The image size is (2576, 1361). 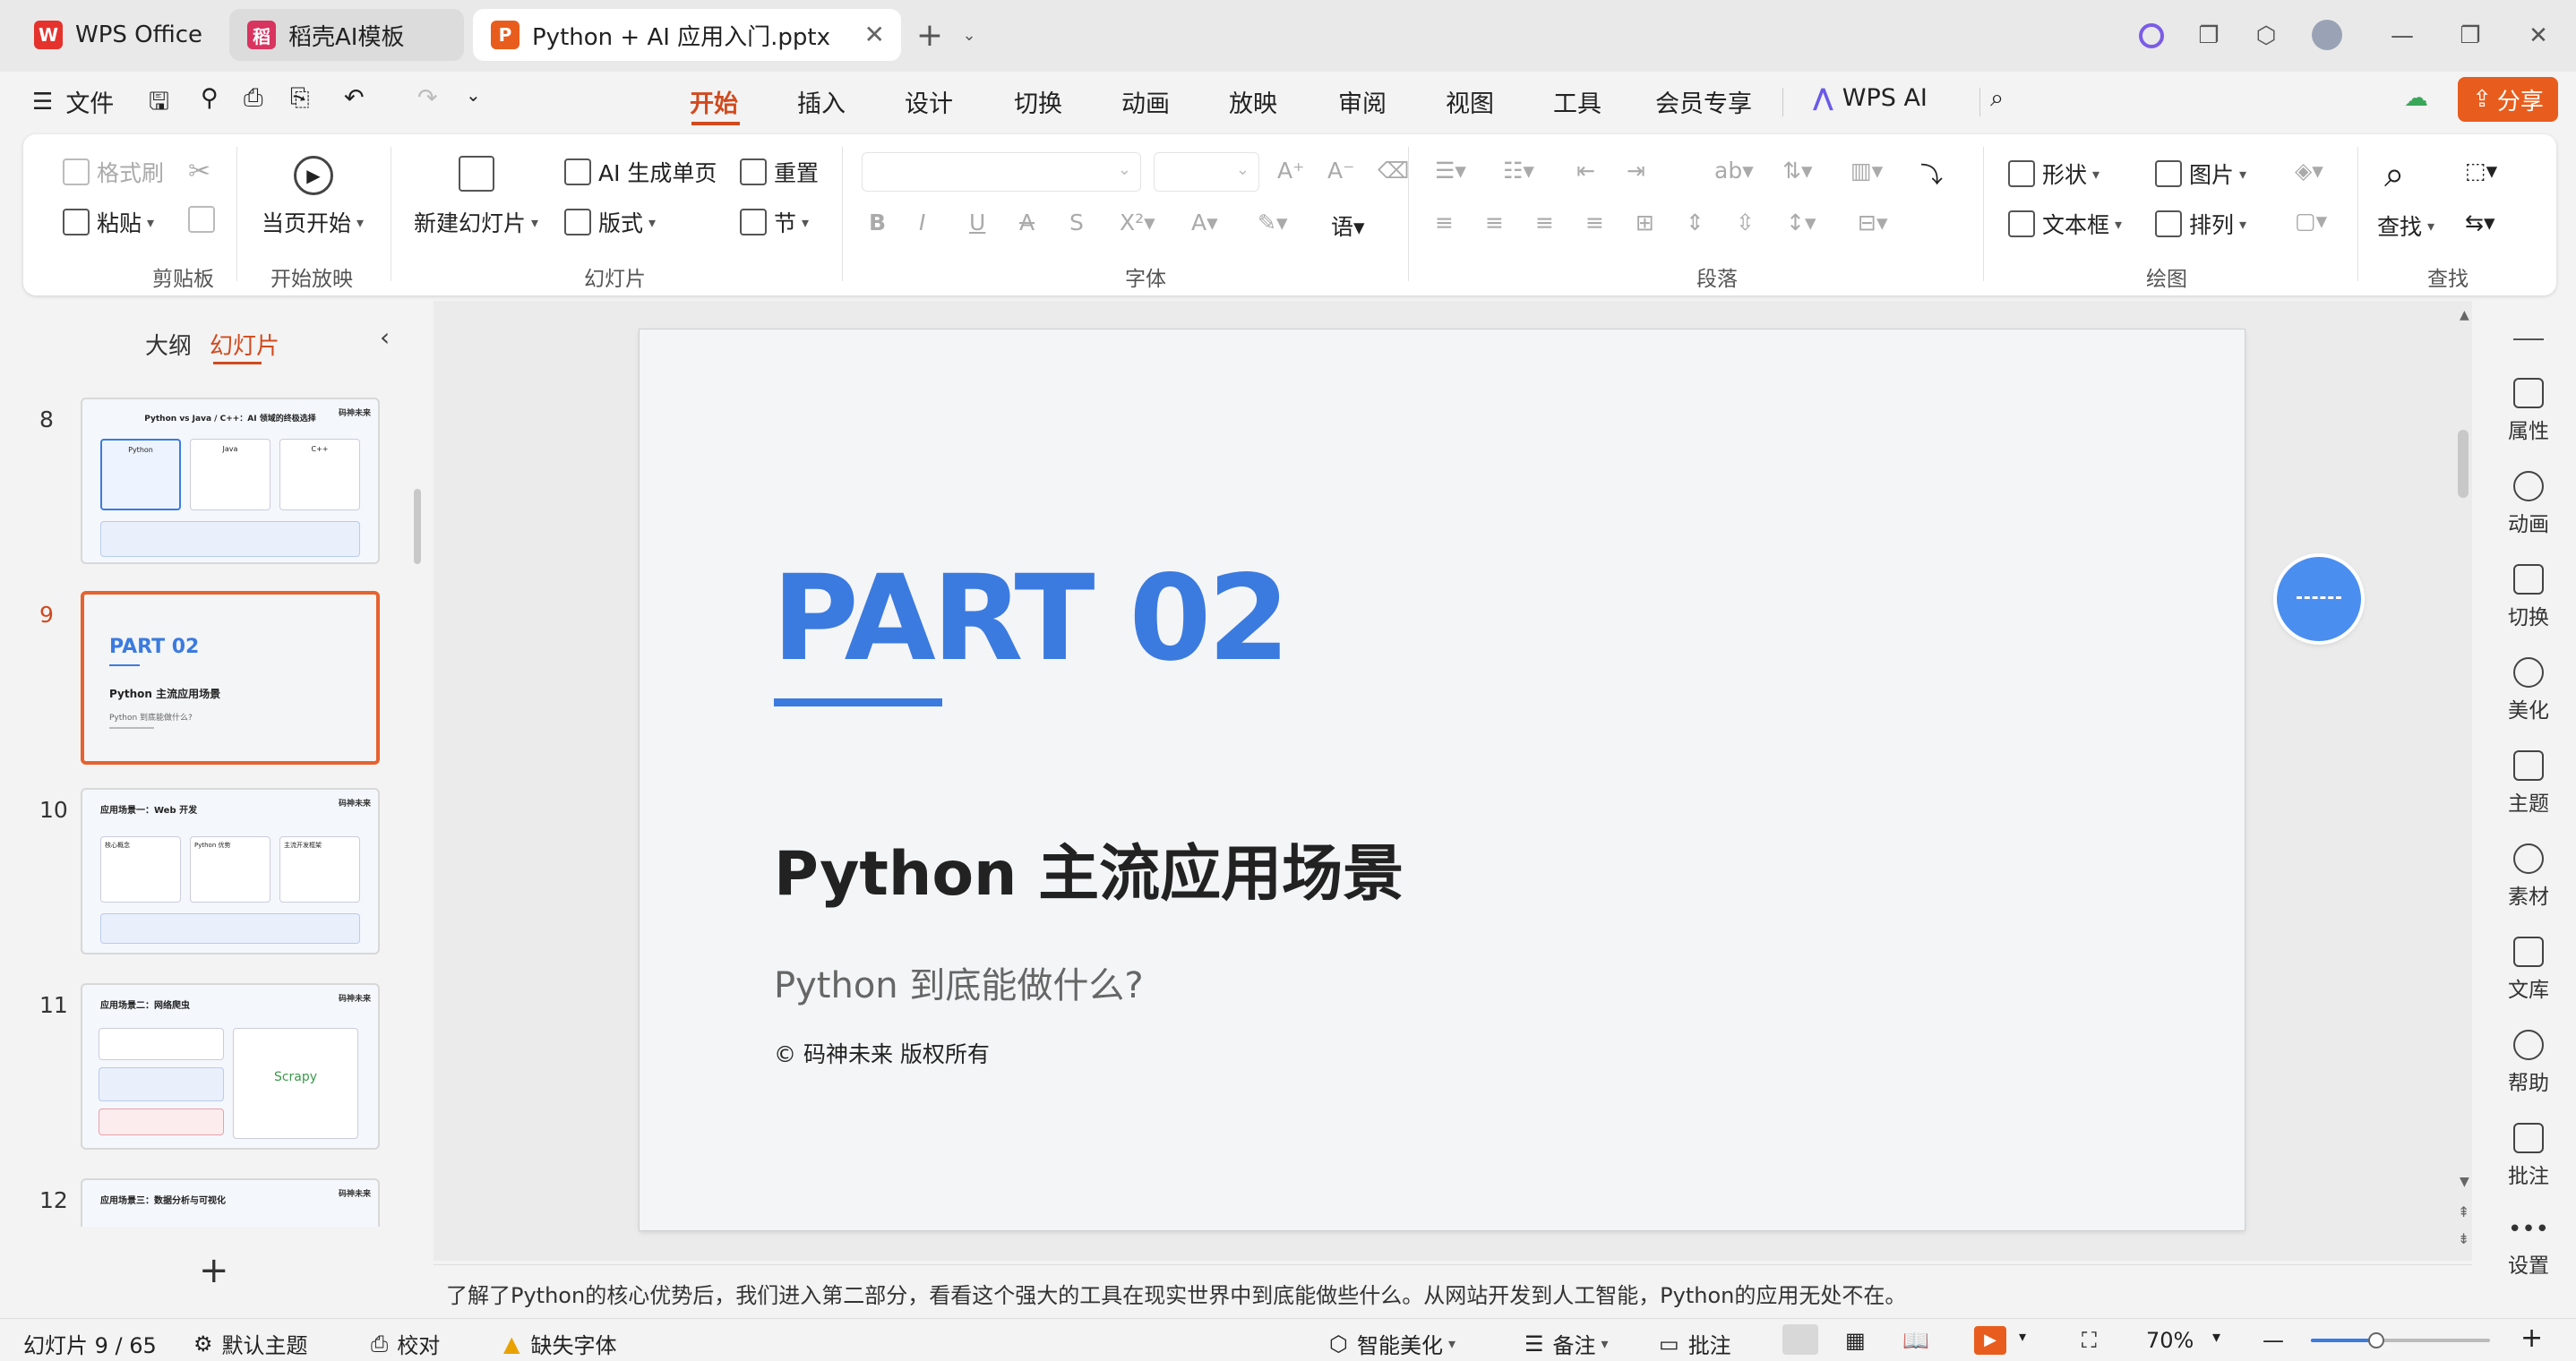 I want to click on zoom-level: 70%, so click(x=2170, y=1340).